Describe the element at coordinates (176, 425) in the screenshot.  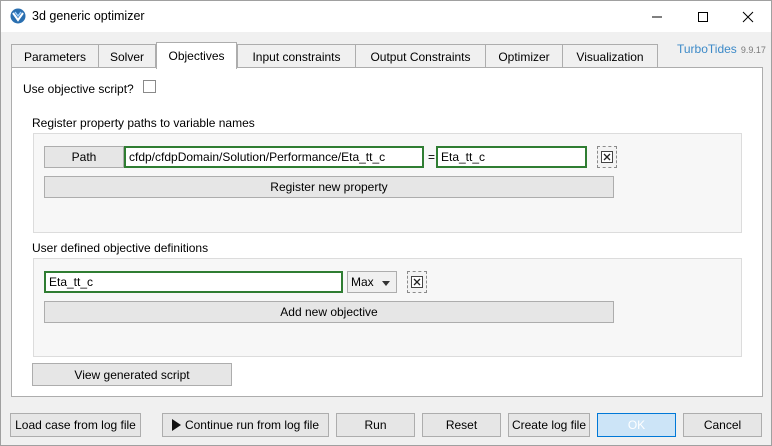
I see `play-icon` at that location.